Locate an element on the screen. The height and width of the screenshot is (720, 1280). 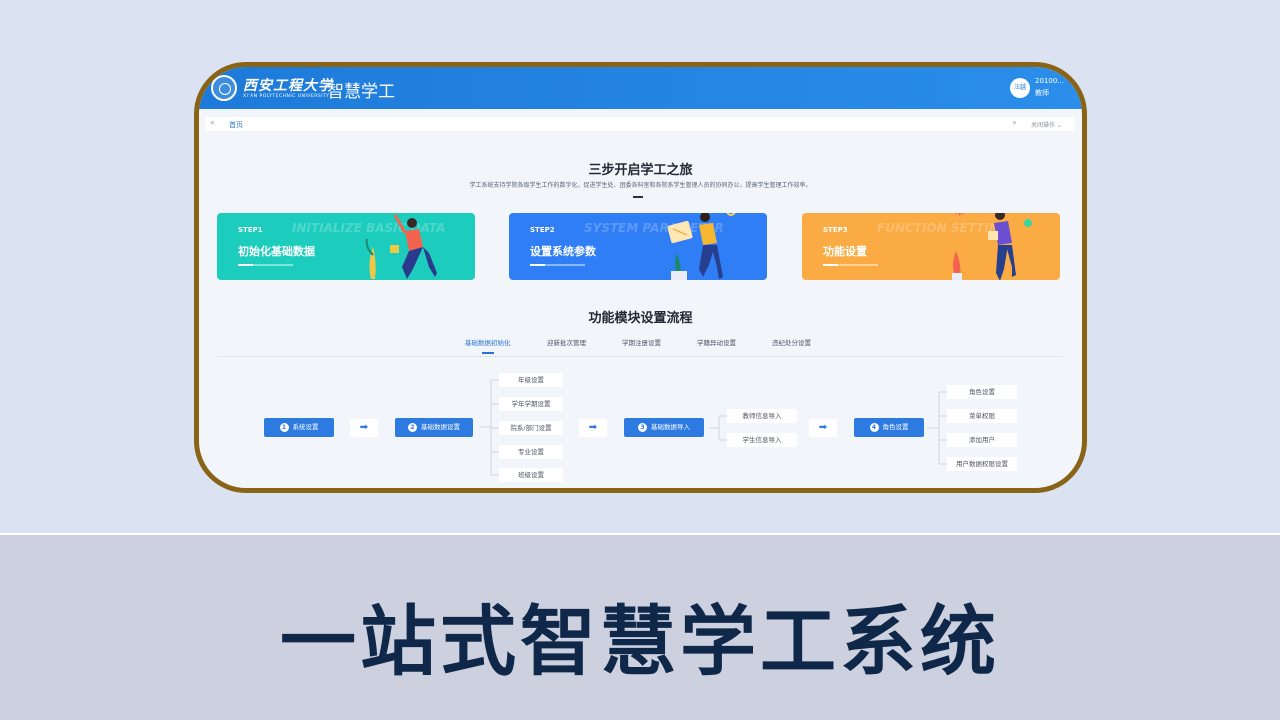
flow-node-role-settings: 4 角色设置 is located at coordinates (889, 427).